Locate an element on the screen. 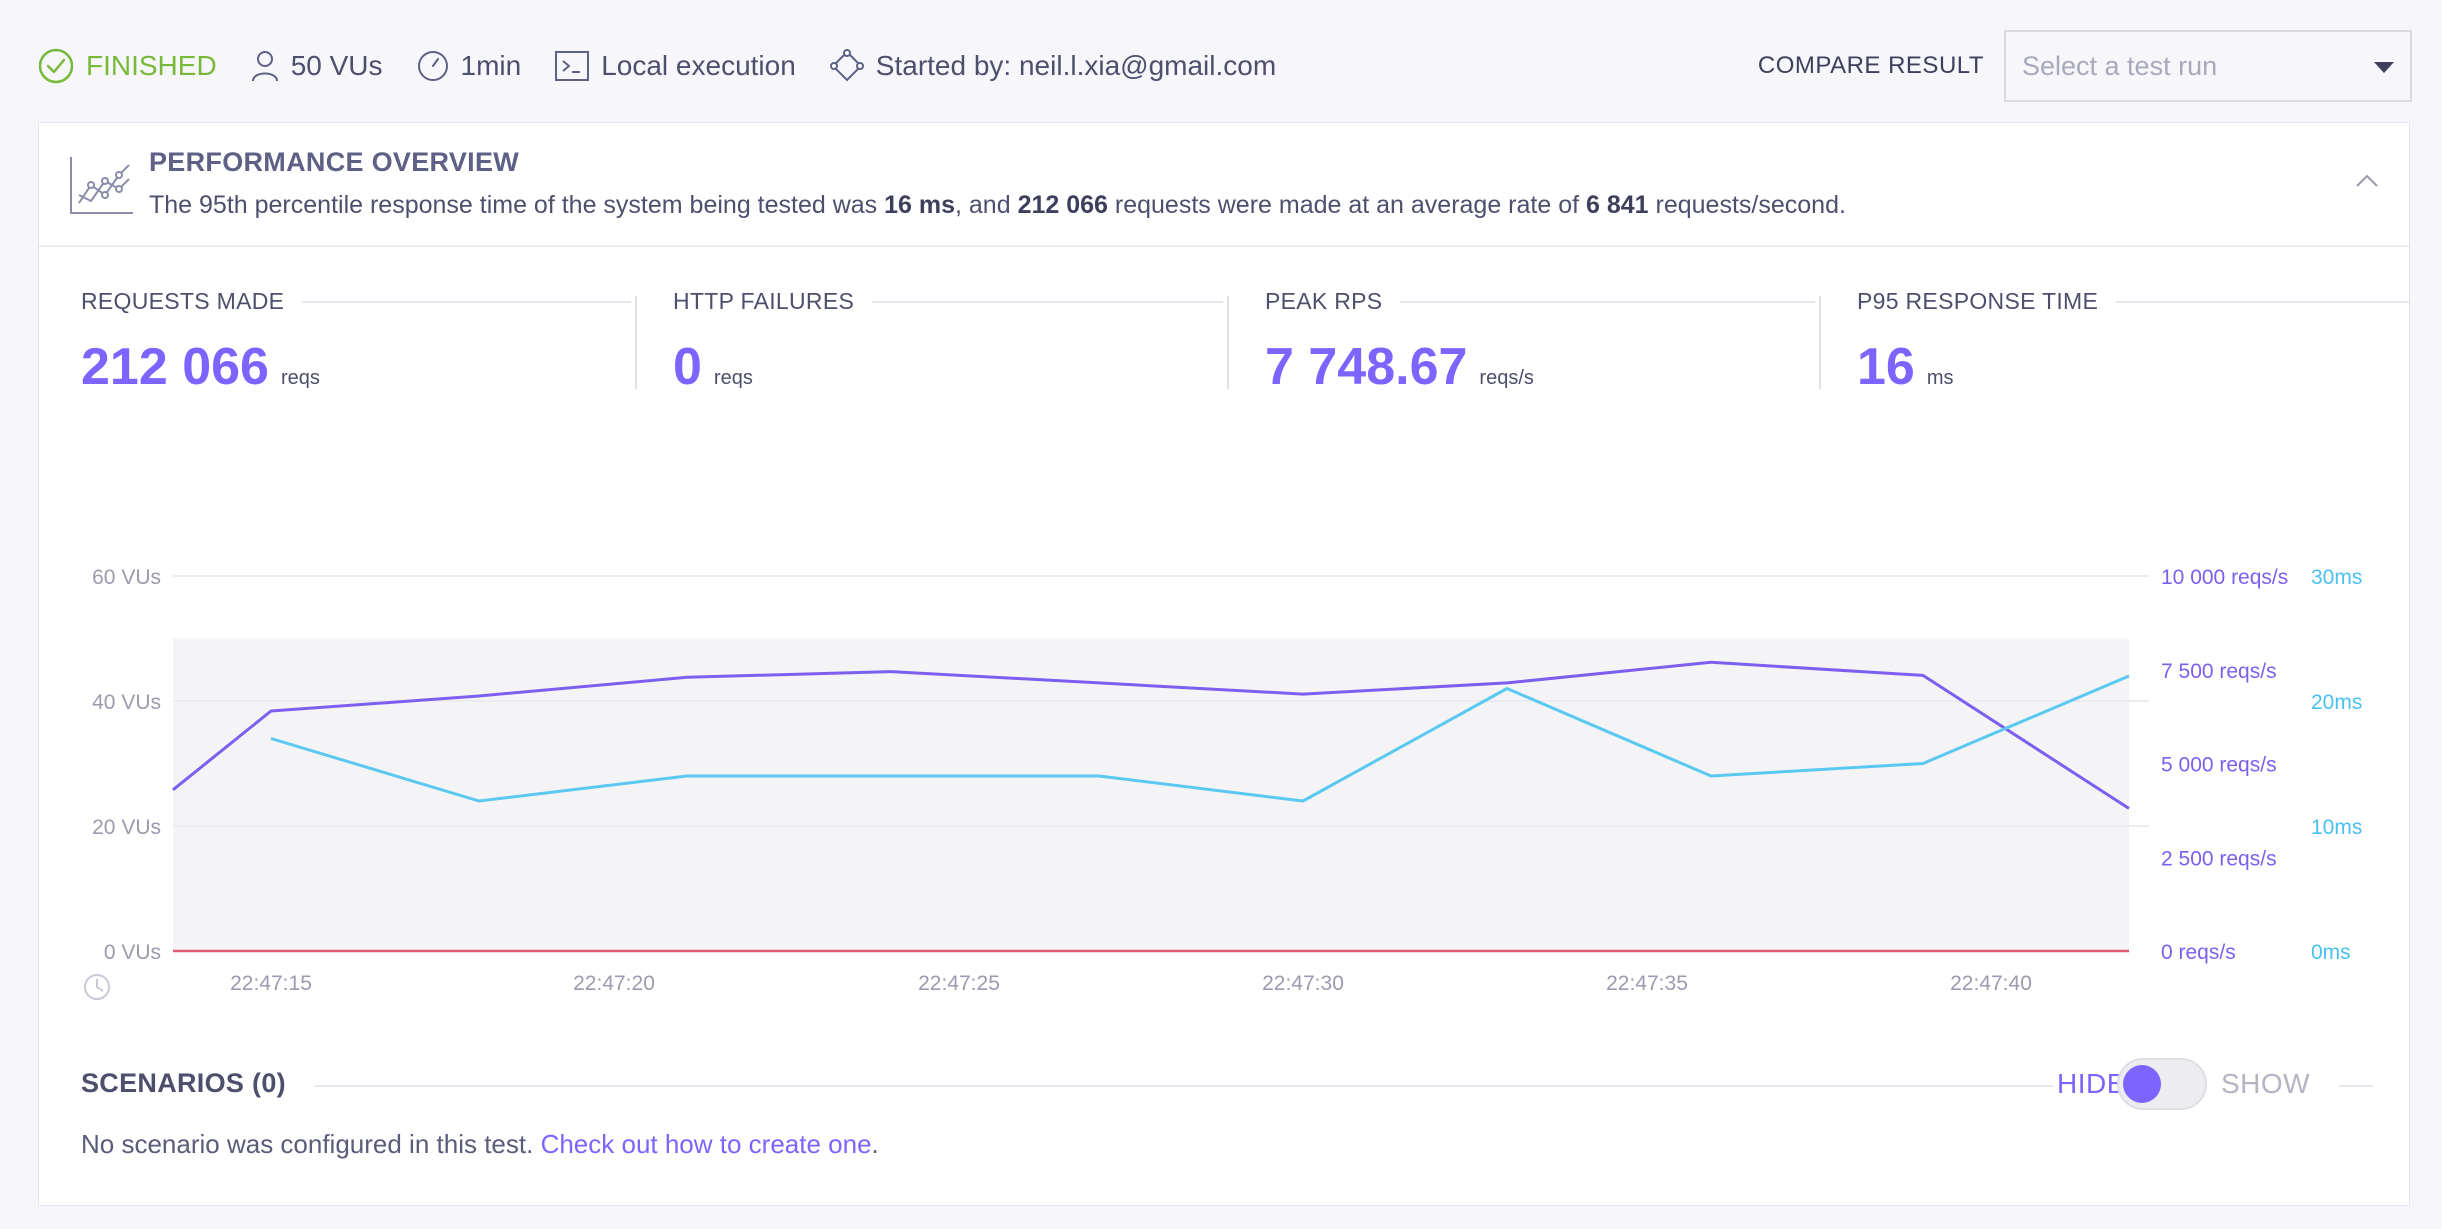 The height and width of the screenshot is (1229, 2442). x-tick-label: 22:47:40 is located at coordinates (1991, 983).